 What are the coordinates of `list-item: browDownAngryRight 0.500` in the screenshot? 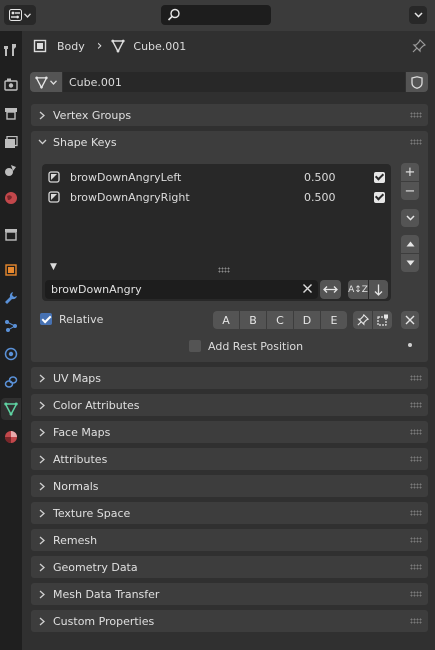 It's located at (217, 197).